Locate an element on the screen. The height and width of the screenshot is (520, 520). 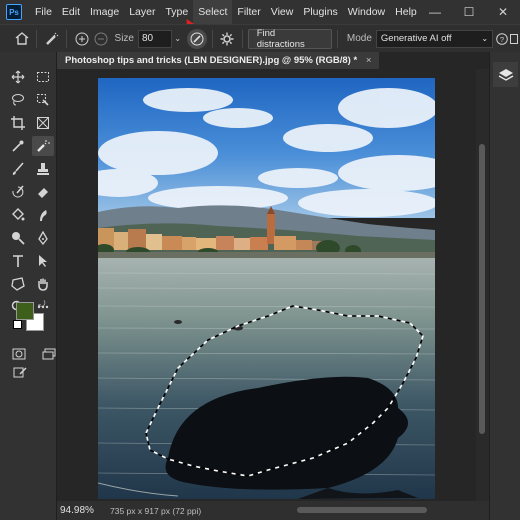
move-tool-icon is located at coordinates (18, 77).